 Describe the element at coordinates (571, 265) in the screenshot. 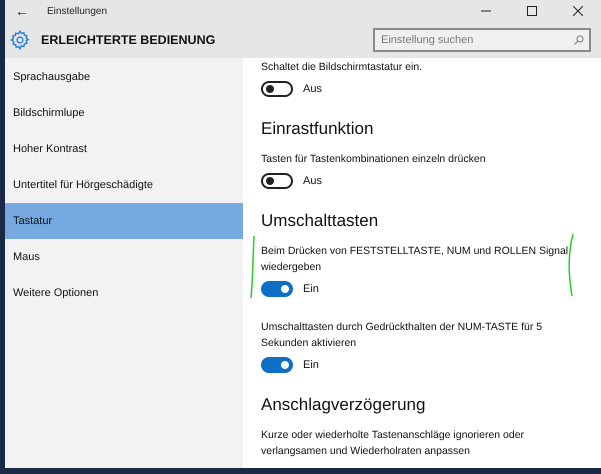

I see `annotation-mark` at that location.